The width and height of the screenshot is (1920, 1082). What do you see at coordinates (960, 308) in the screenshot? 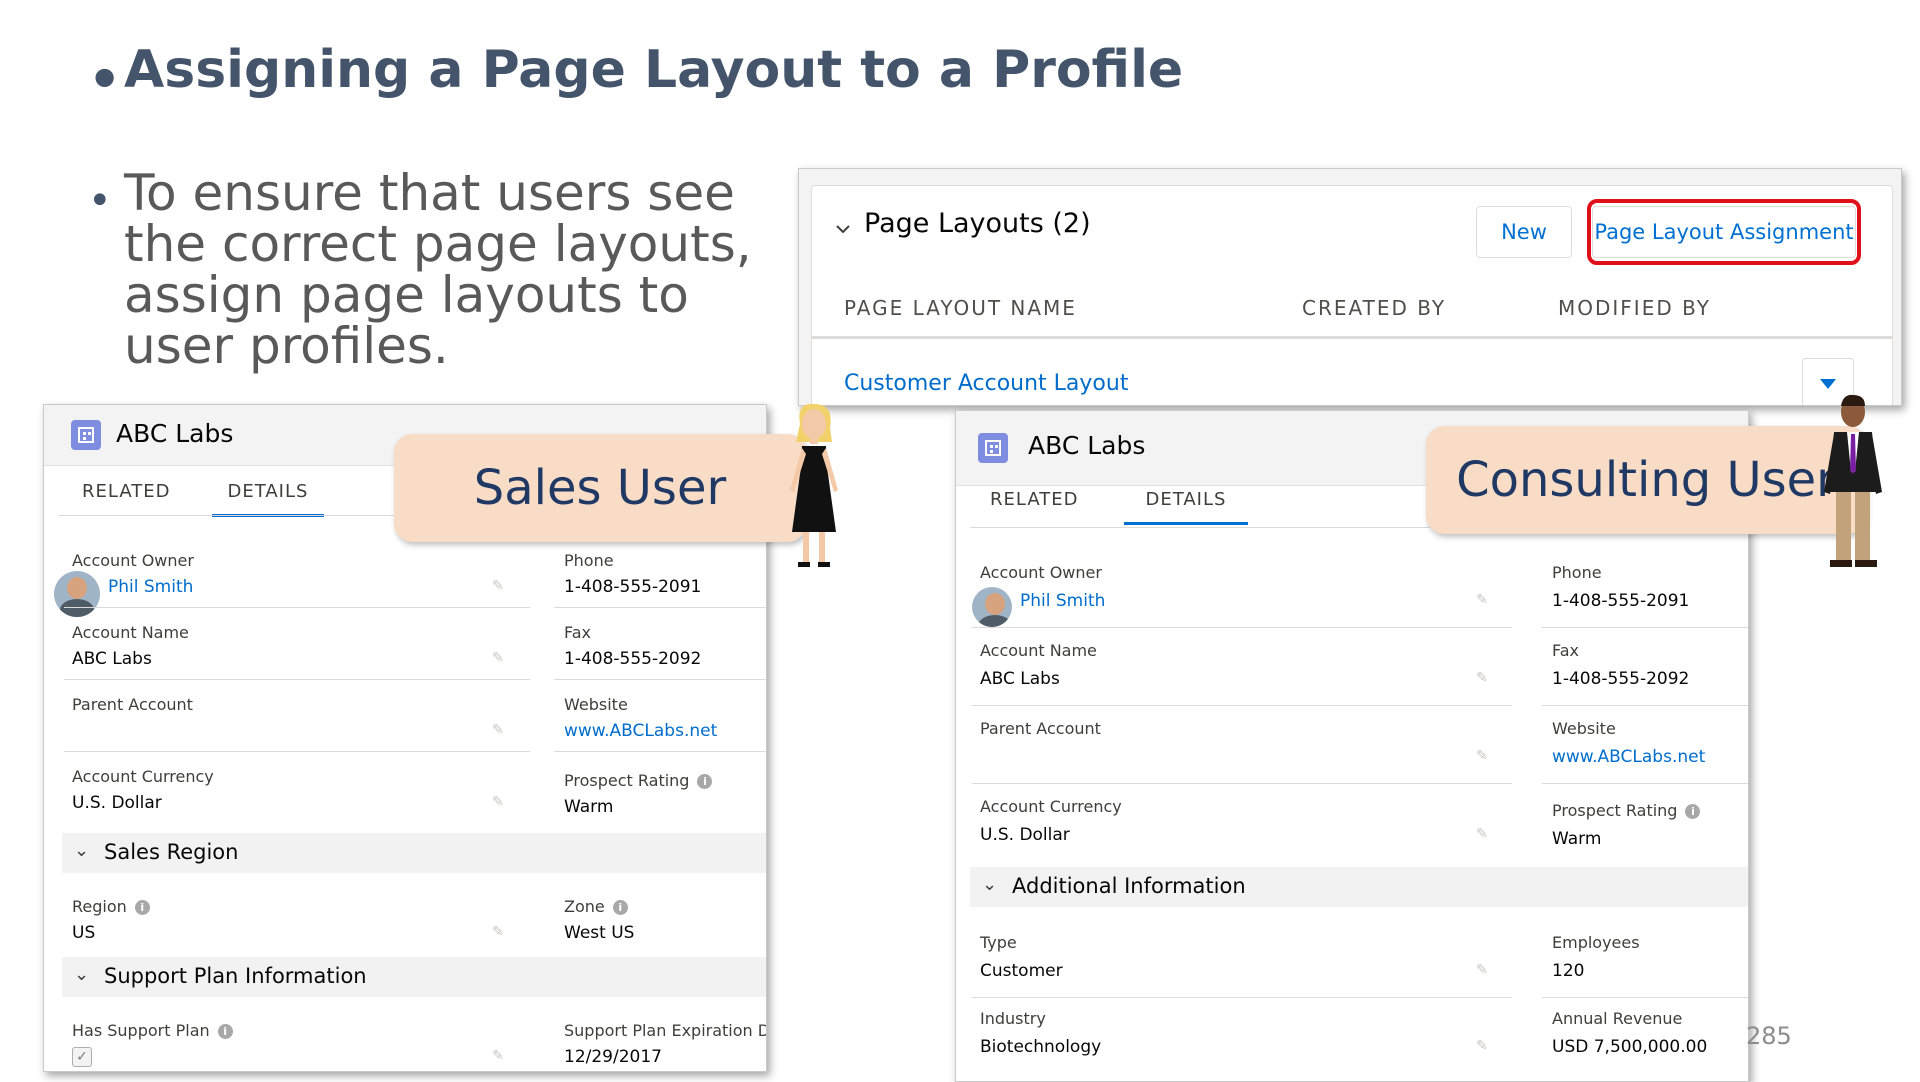
I see `column-page-layout-name: PAGE LAYOUT NAME` at bounding box center [960, 308].